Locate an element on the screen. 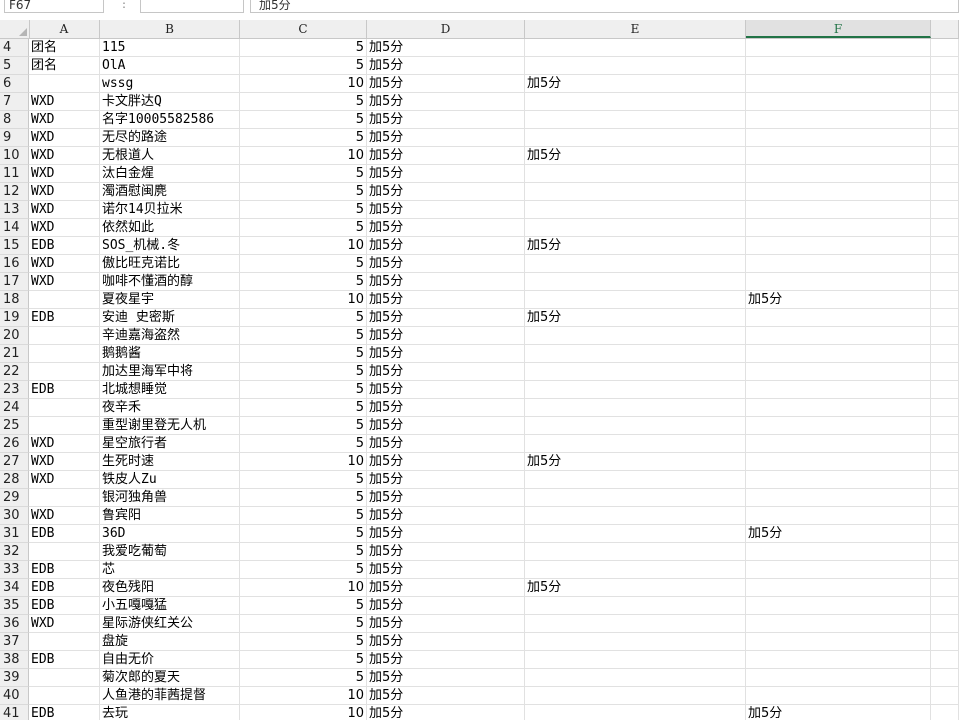 The width and height of the screenshot is (959, 720). row-header: 36 is located at coordinates (14, 624).